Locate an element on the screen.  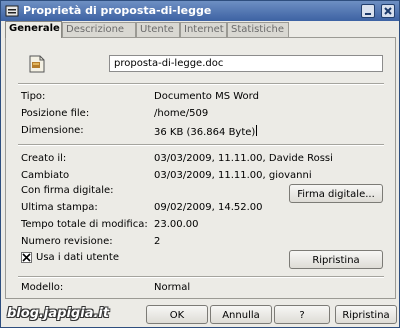
document-icon is located at coordinates (37, 64).